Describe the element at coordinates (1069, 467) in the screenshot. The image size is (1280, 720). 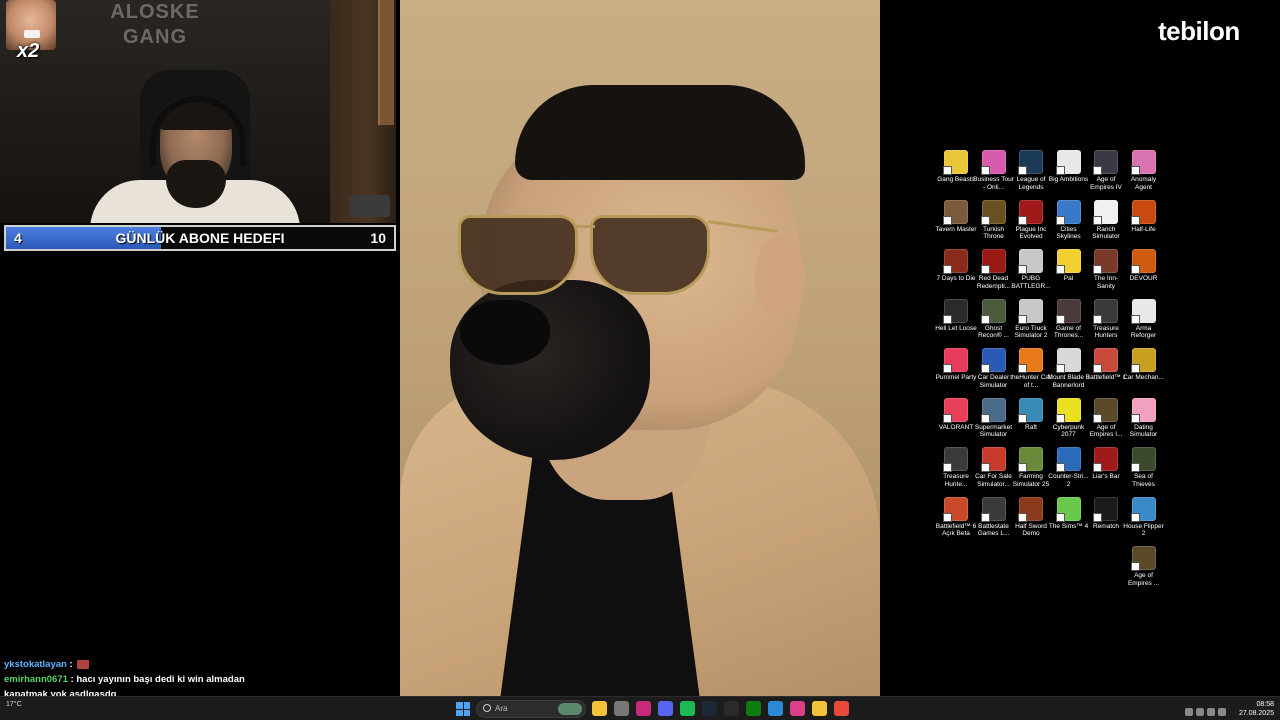
I see `desktop-icon: Counter-Stri... 2` at that location.